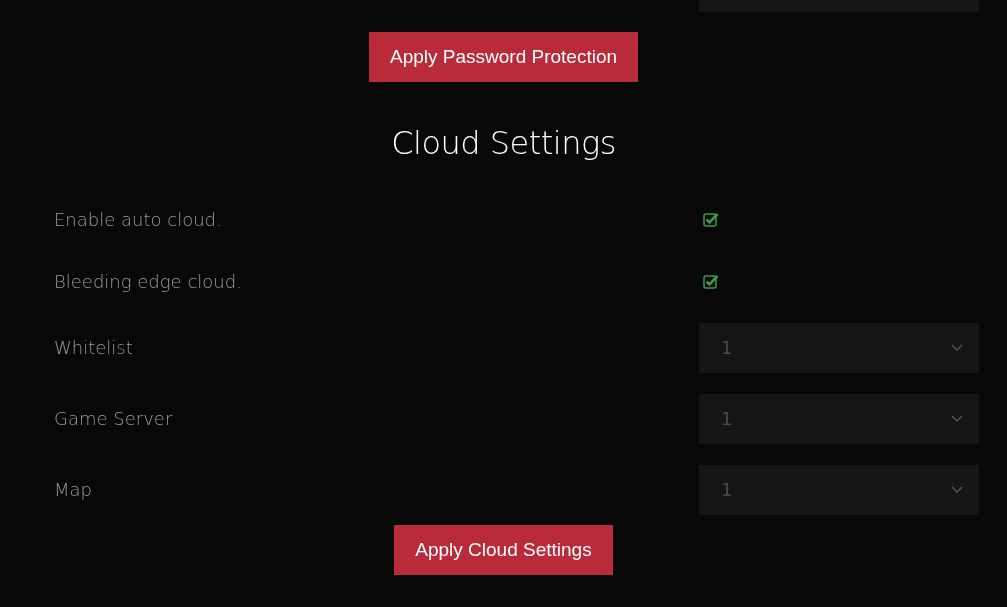 This screenshot has width=1007, height=607. What do you see at coordinates (138, 219) in the screenshot?
I see `setting-label: Enable auto cloud.` at bounding box center [138, 219].